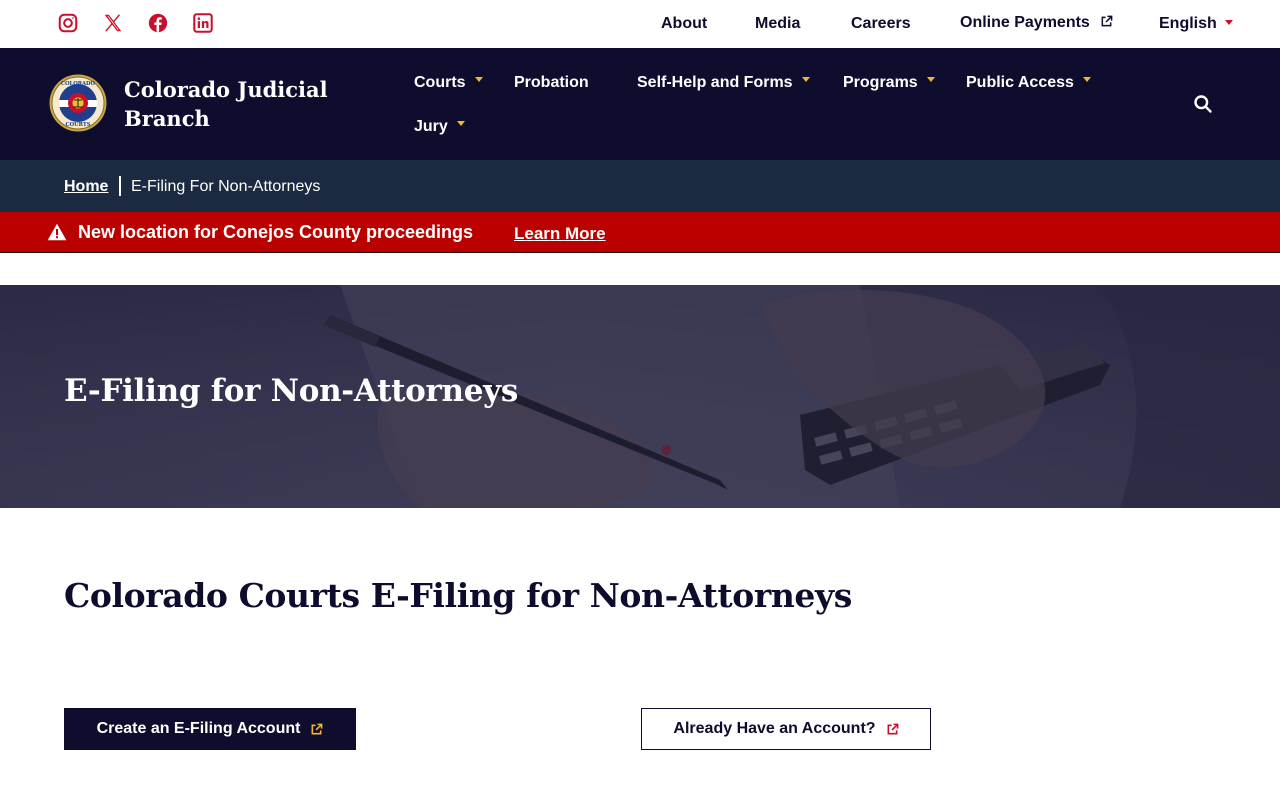 This screenshot has height=800, width=1280. Describe the element at coordinates (1188, 23) in the screenshot. I see `language-label: English` at that location.